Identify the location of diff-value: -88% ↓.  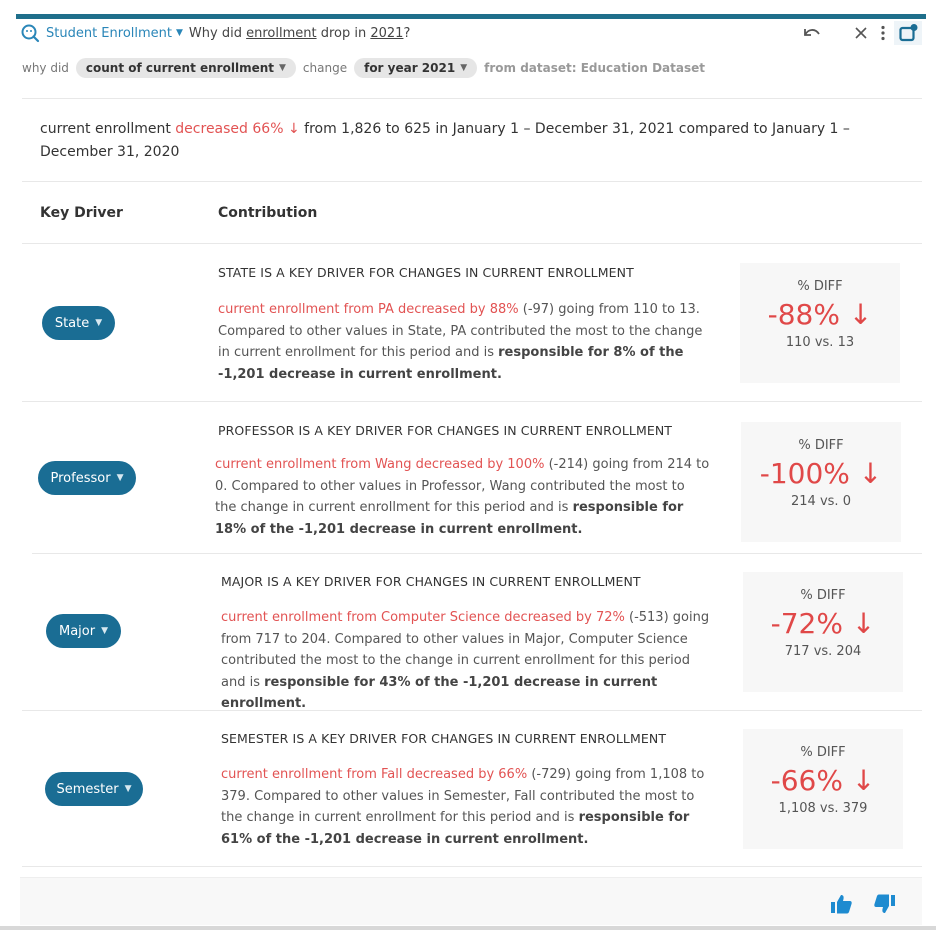
(820, 314).